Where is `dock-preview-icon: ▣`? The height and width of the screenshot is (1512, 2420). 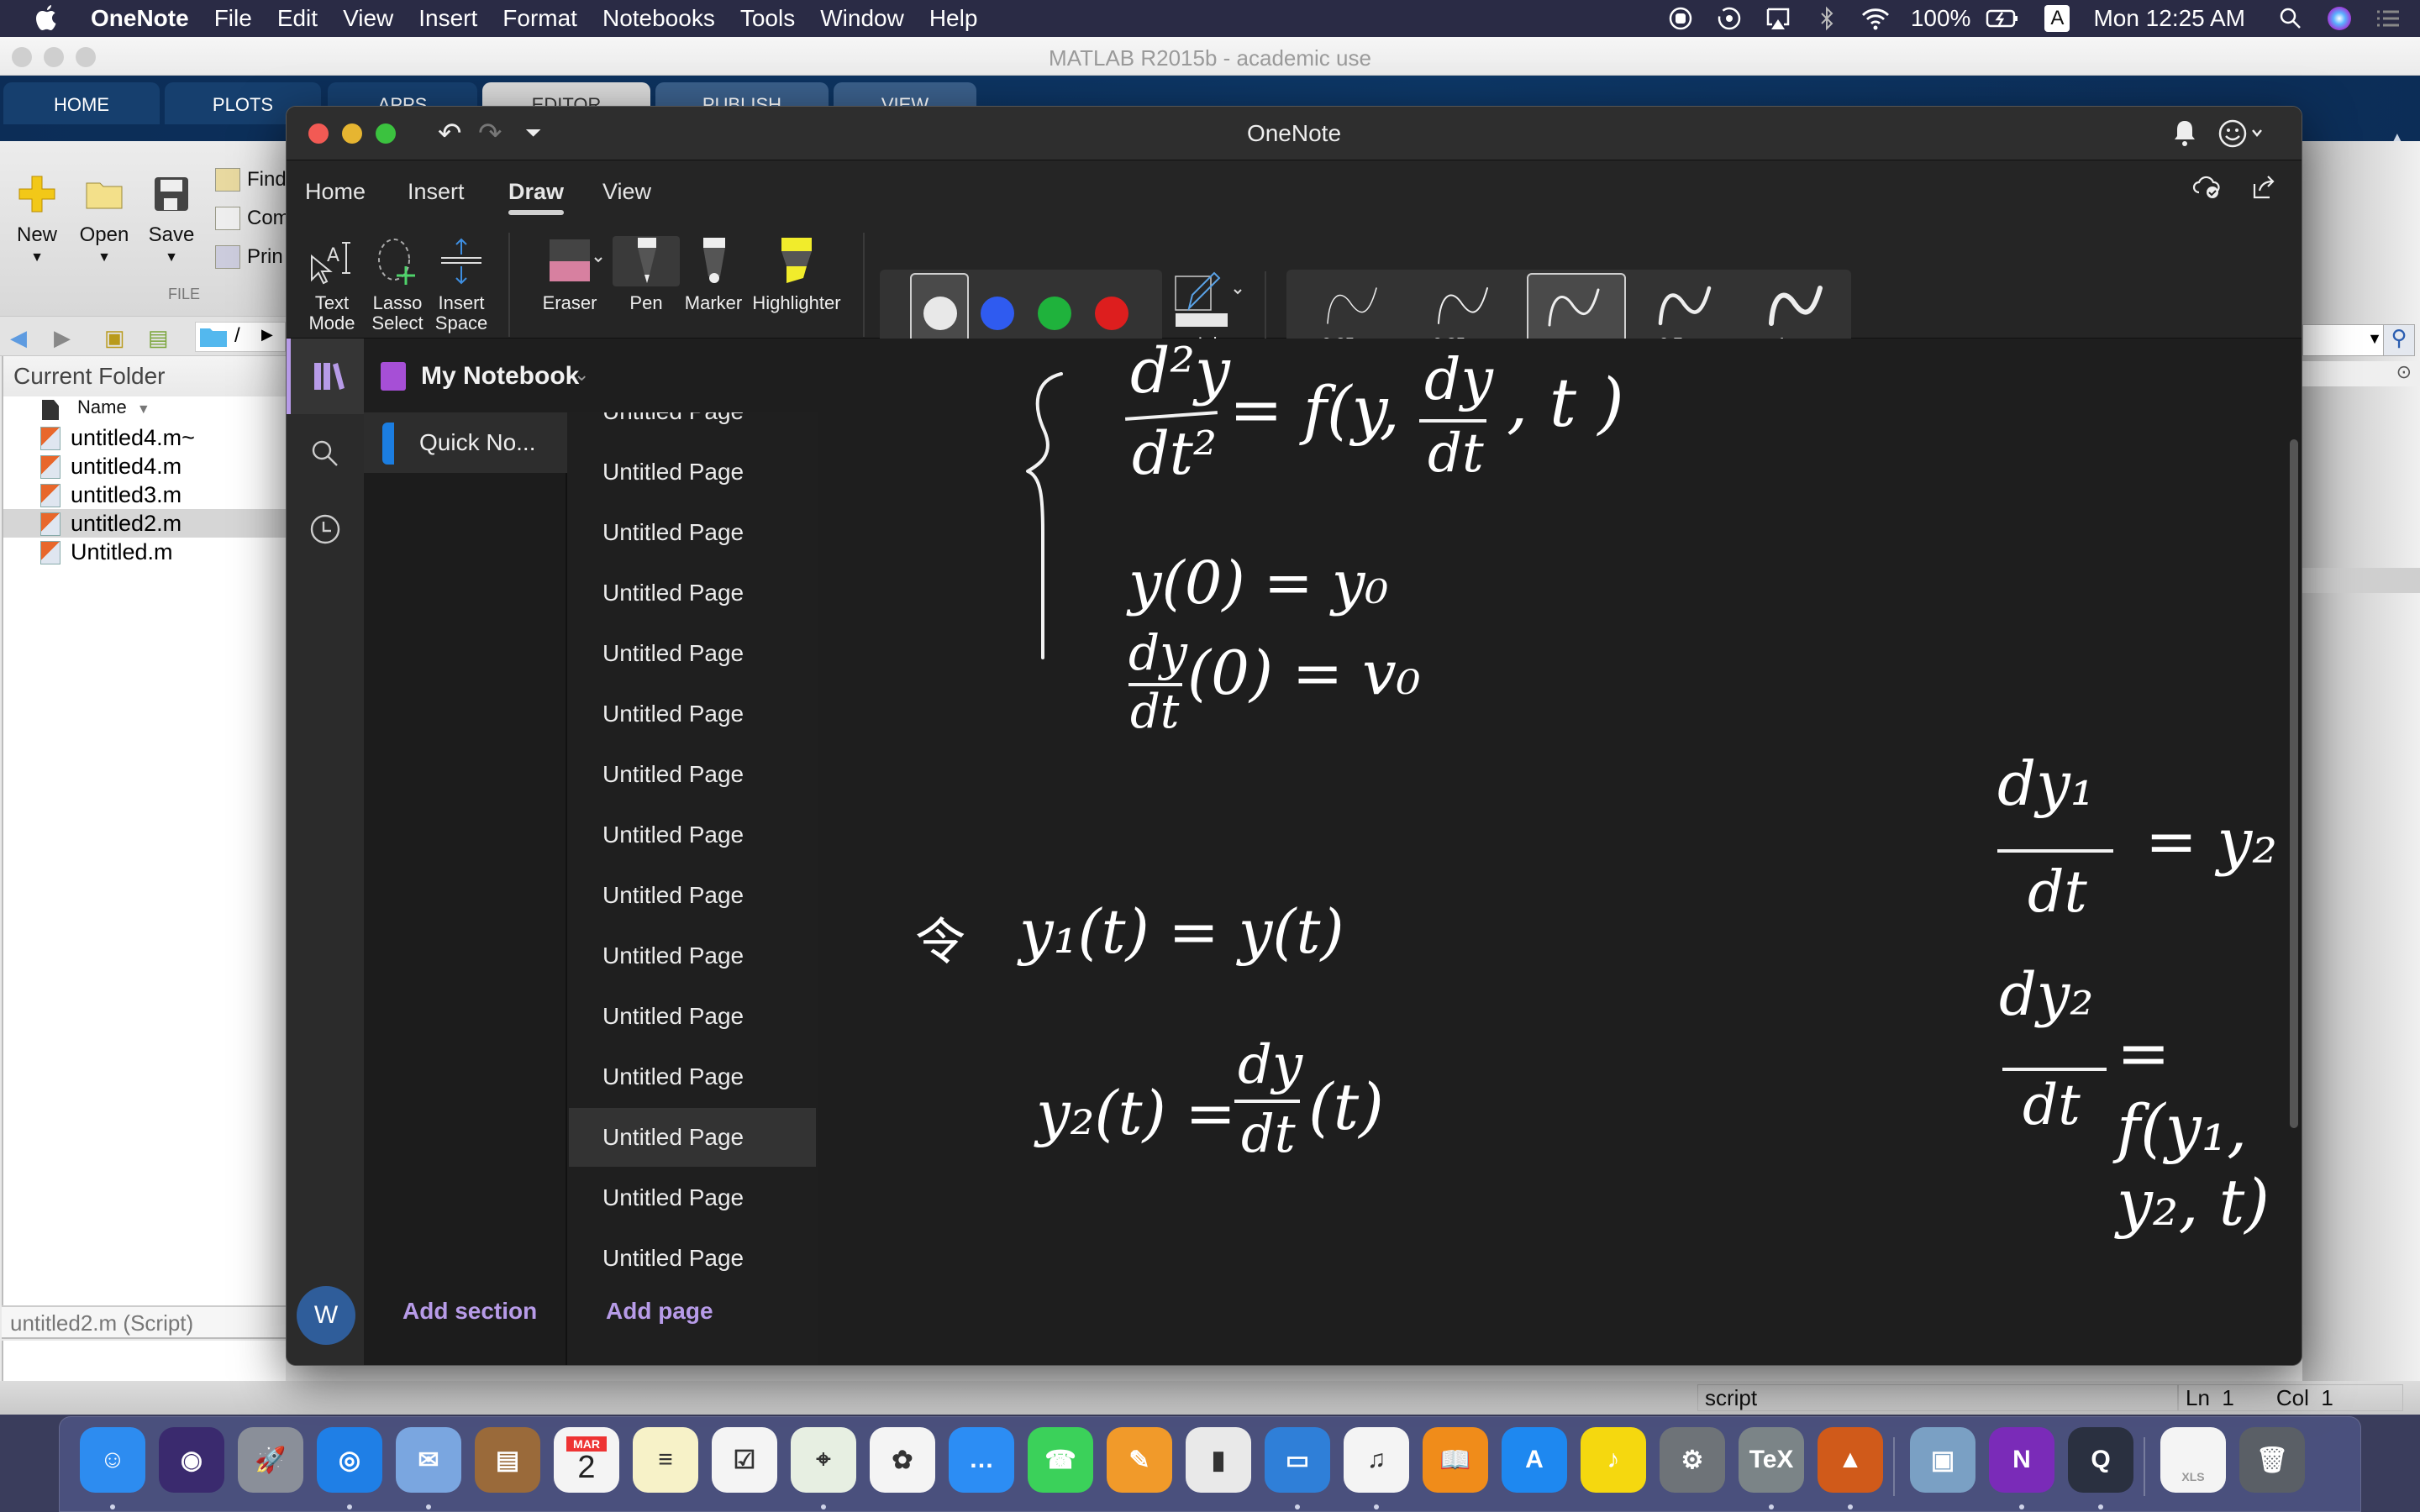 dock-preview-icon: ▣ is located at coordinates (1942, 1460).